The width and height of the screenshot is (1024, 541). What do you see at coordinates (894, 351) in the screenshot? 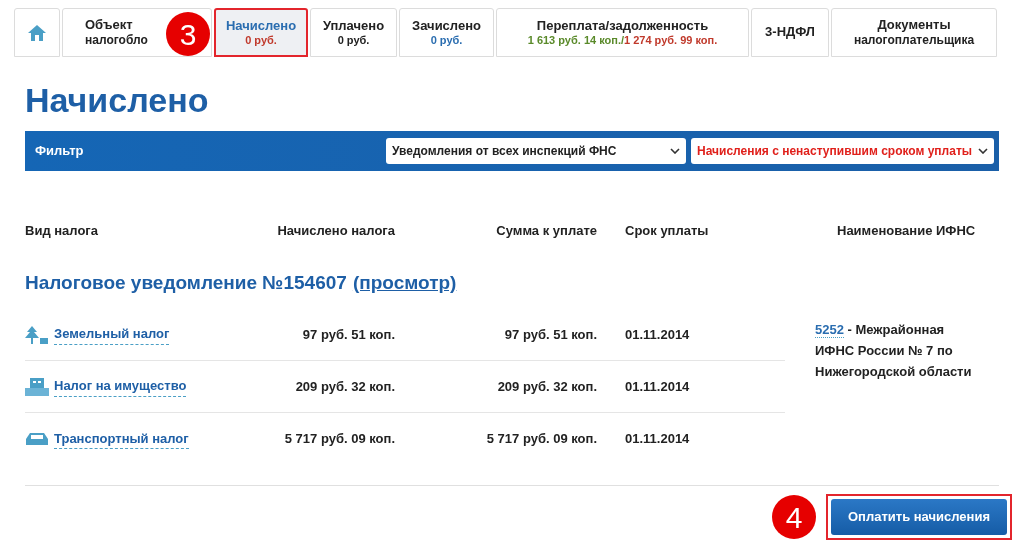
I see `ifns-name: 5252 - Межрайонная ИФНС России № 7 по Нижегородской области` at bounding box center [894, 351].